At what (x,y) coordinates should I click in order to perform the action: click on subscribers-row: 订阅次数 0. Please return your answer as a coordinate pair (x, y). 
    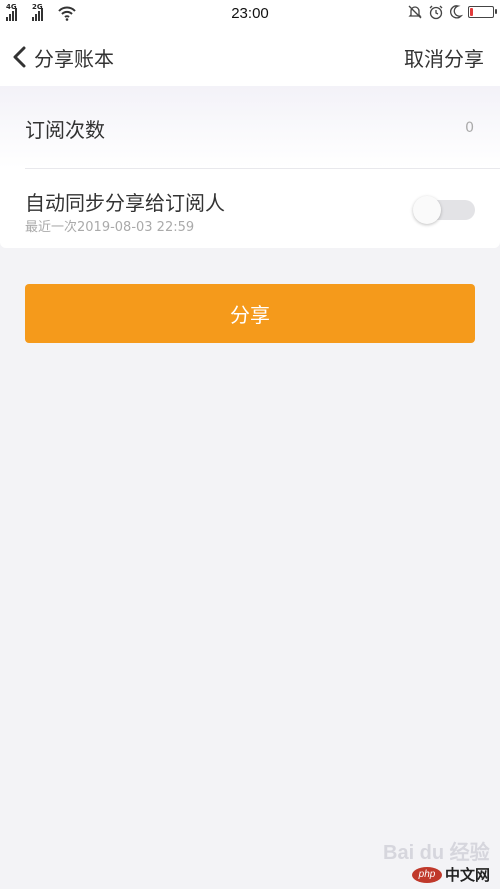
    Looking at the image, I should click on (250, 127).